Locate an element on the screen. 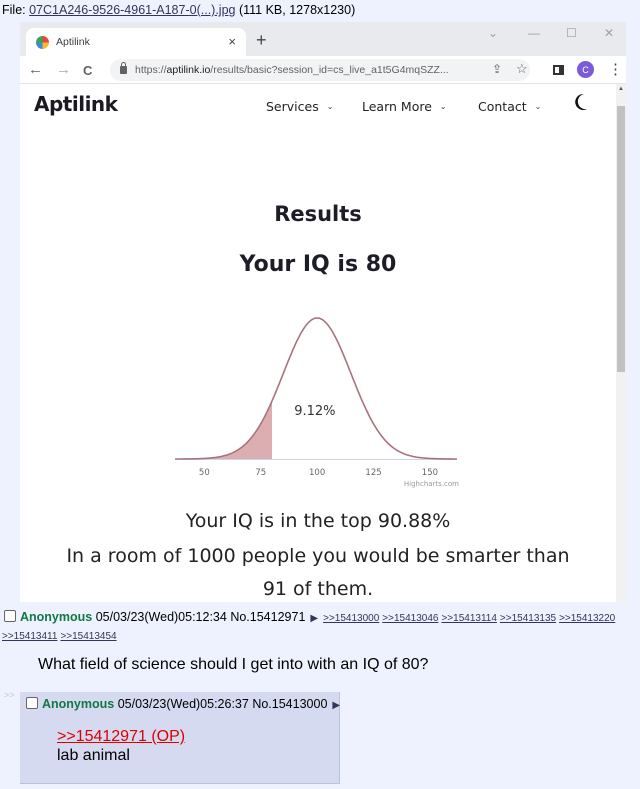 This screenshot has height=789, width=640. maximize-icon: ☐ is located at coordinates (571, 33).